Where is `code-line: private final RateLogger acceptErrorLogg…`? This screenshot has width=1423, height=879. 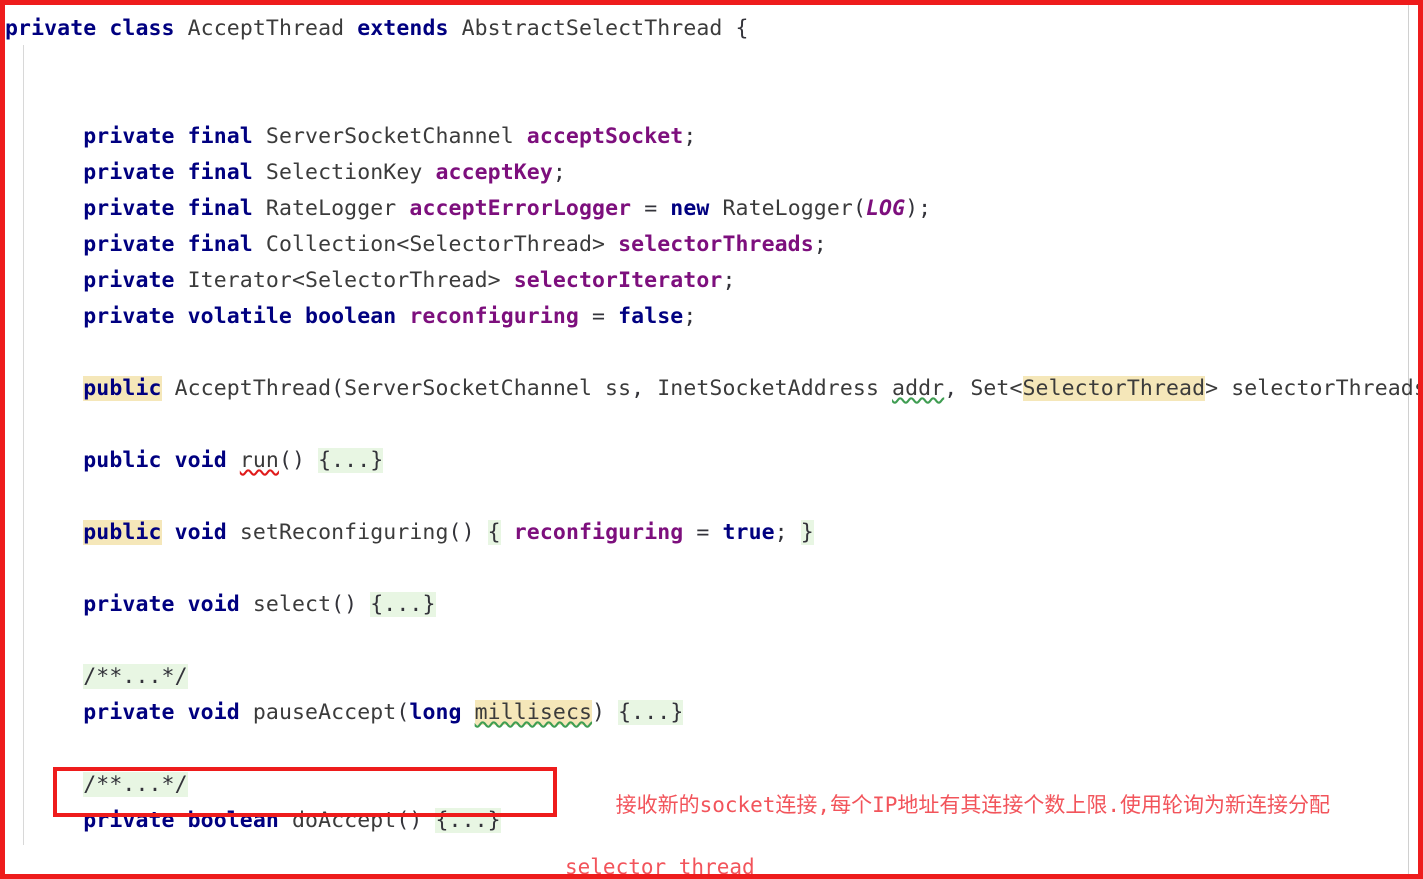 code-line: private final RateLogger acceptErrorLogg… is located at coordinates (711, 209).